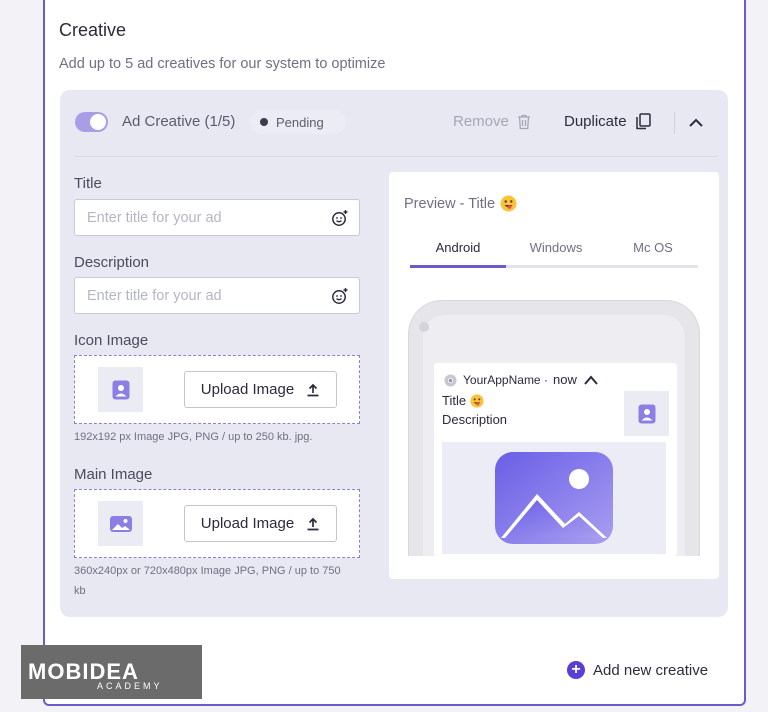 This screenshot has width=768, height=712. What do you see at coordinates (130, 686) in the screenshot?
I see `watermark-sub: ACADEMY` at bounding box center [130, 686].